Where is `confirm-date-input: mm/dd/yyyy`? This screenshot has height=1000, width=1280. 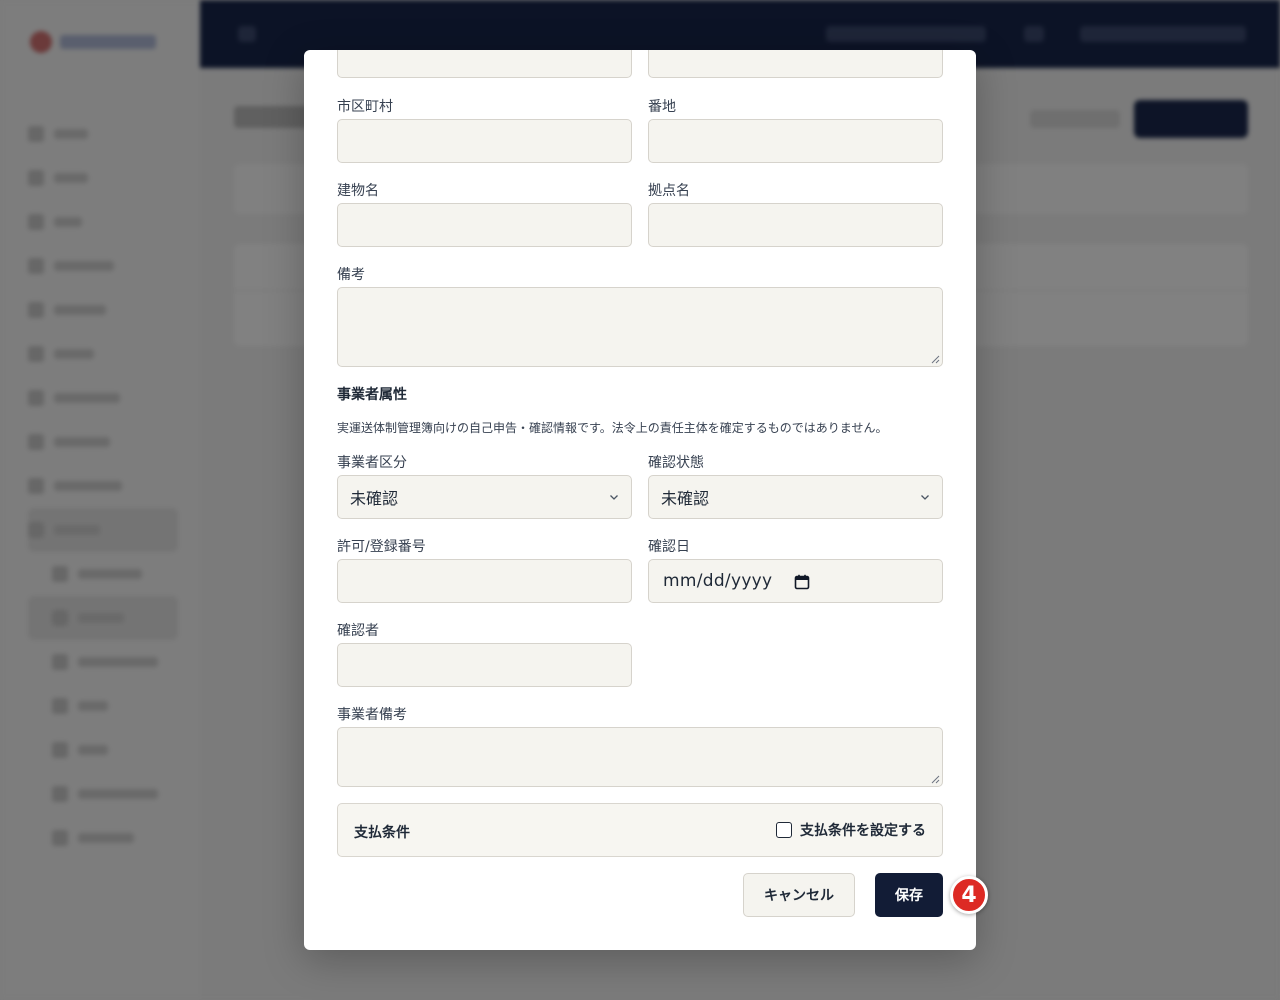 confirm-date-input: mm/dd/yyyy is located at coordinates (795, 581).